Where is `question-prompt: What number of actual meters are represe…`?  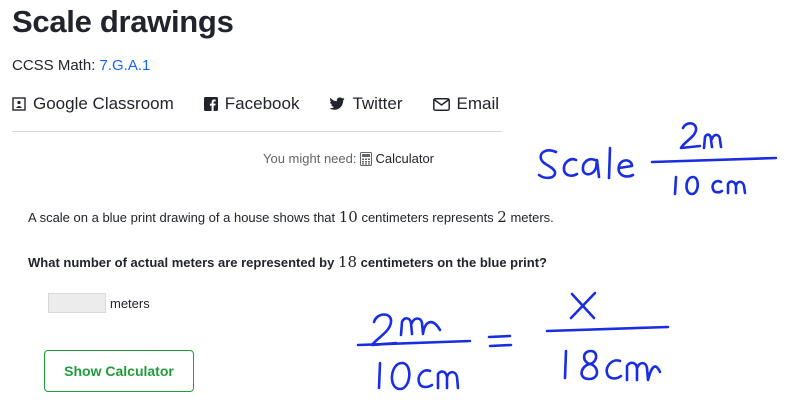
question-prompt: What number of actual meters are represe… is located at coordinates (287, 262).